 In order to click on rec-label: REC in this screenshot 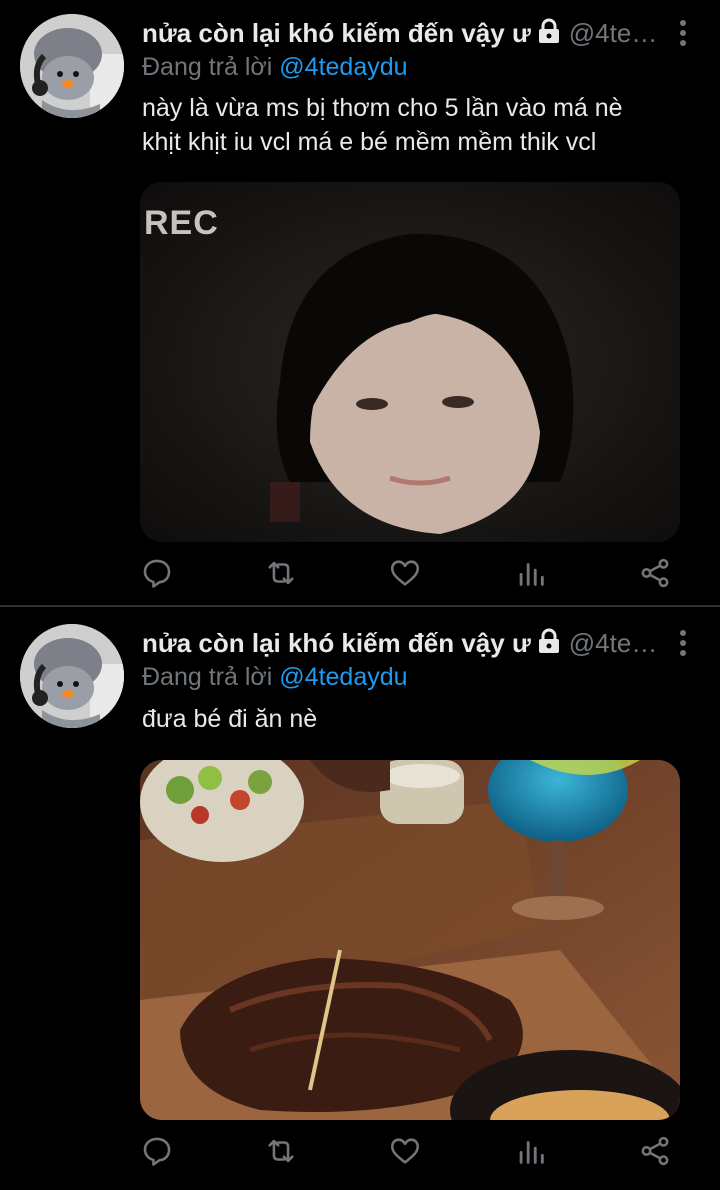, I will do `click(181, 223)`.